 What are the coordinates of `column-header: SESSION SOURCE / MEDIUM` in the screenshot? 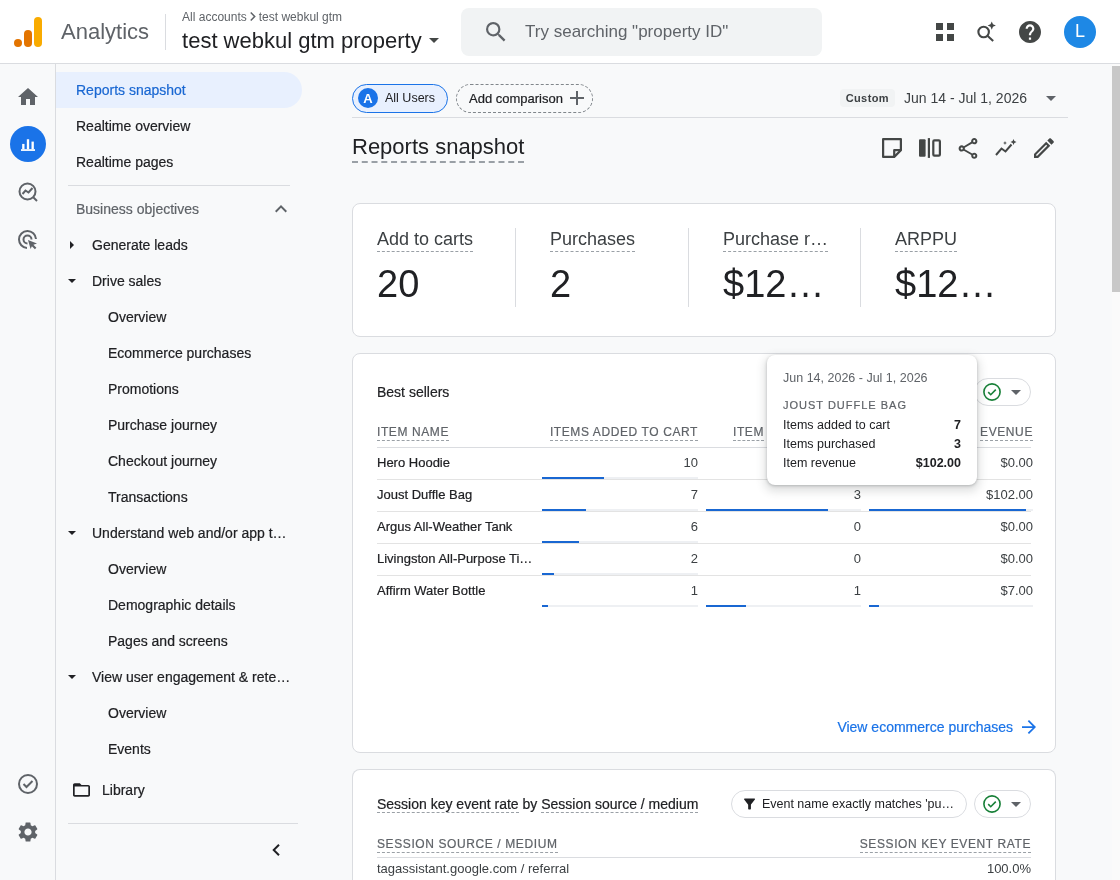 It's located at (467, 845).